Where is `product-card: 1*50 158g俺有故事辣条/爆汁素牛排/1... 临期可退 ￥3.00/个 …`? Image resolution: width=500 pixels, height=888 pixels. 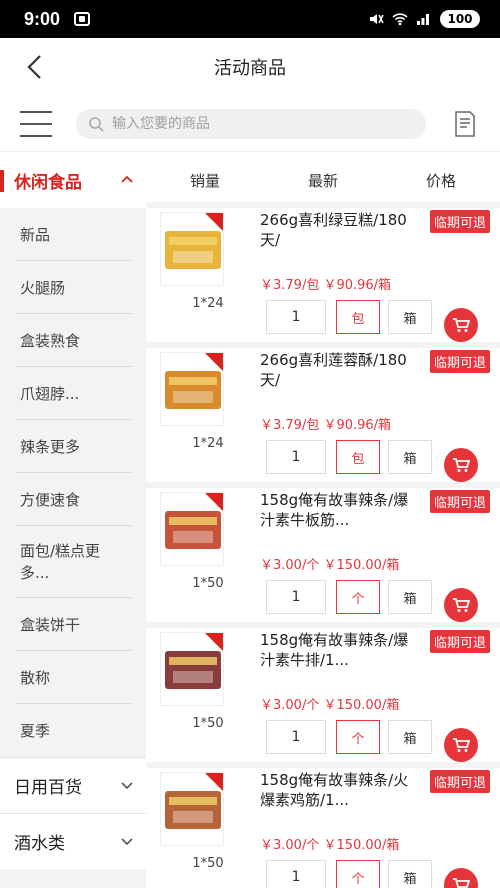
product-card: 1*50 158g俺有故事辣条/爆汁素牛排/1... 临期可退 ￥3.00/个 … is located at coordinates (323, 692).